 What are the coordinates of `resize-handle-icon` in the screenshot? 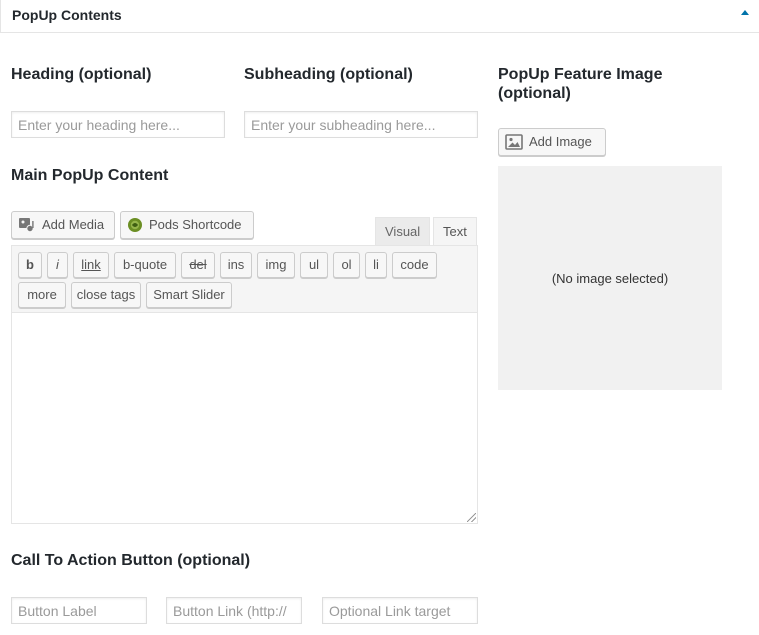 It's located at (471, 517).